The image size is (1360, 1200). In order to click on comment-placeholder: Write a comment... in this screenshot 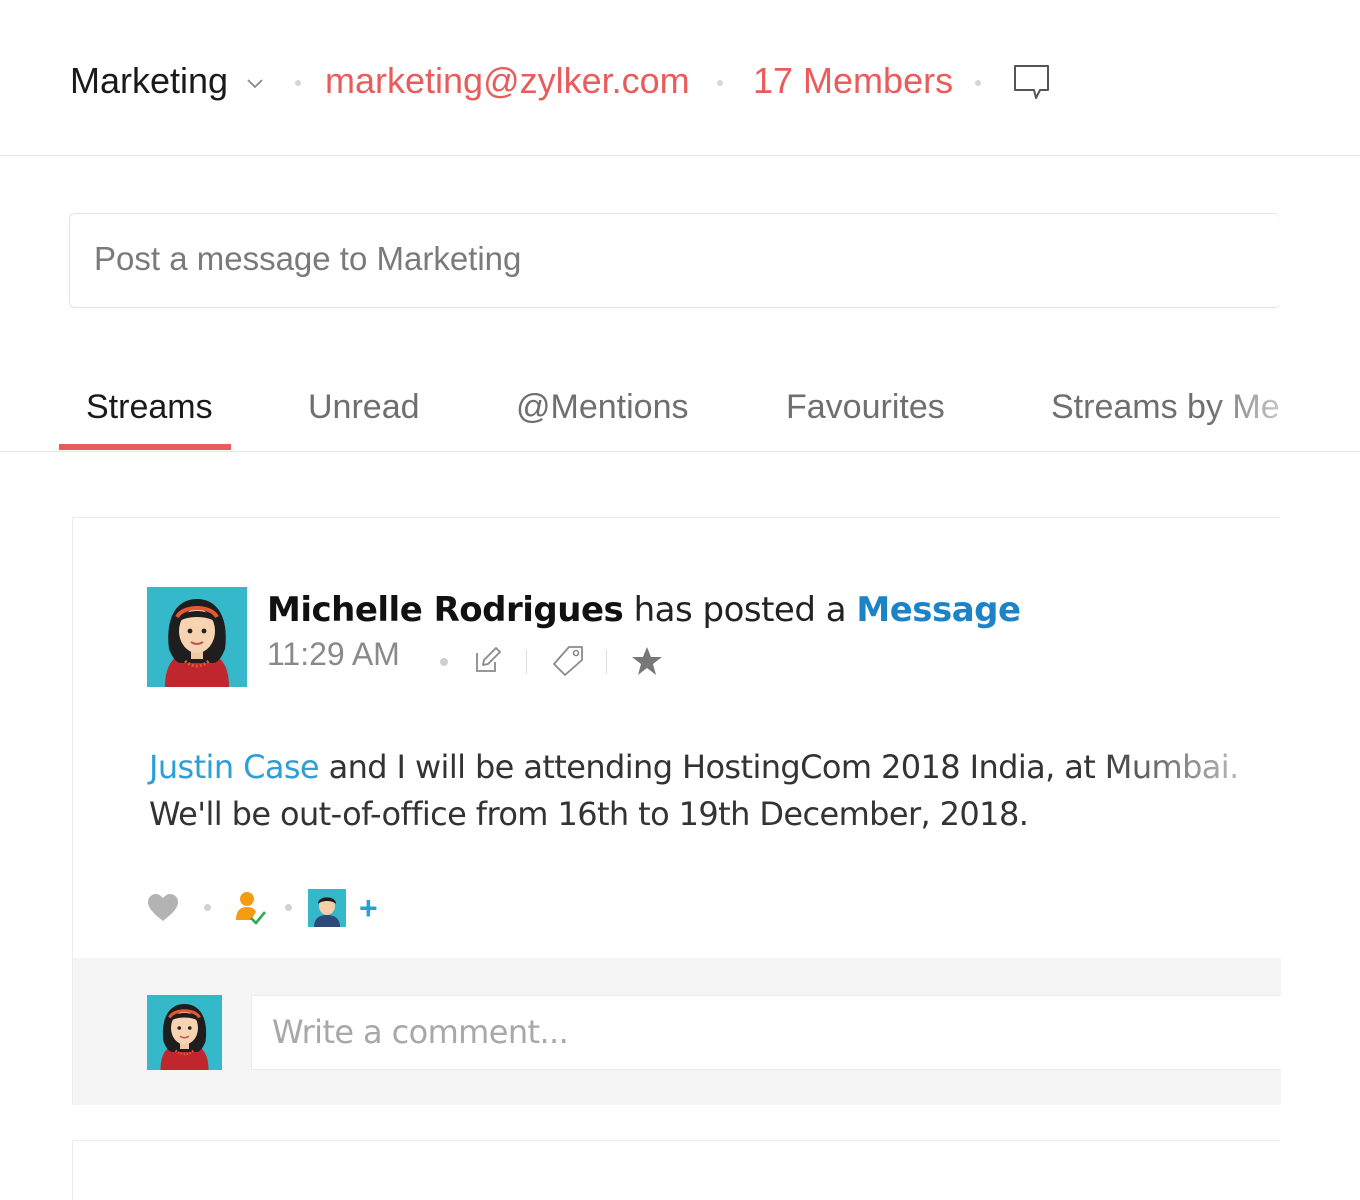, I will do `click(420, 1032)`.